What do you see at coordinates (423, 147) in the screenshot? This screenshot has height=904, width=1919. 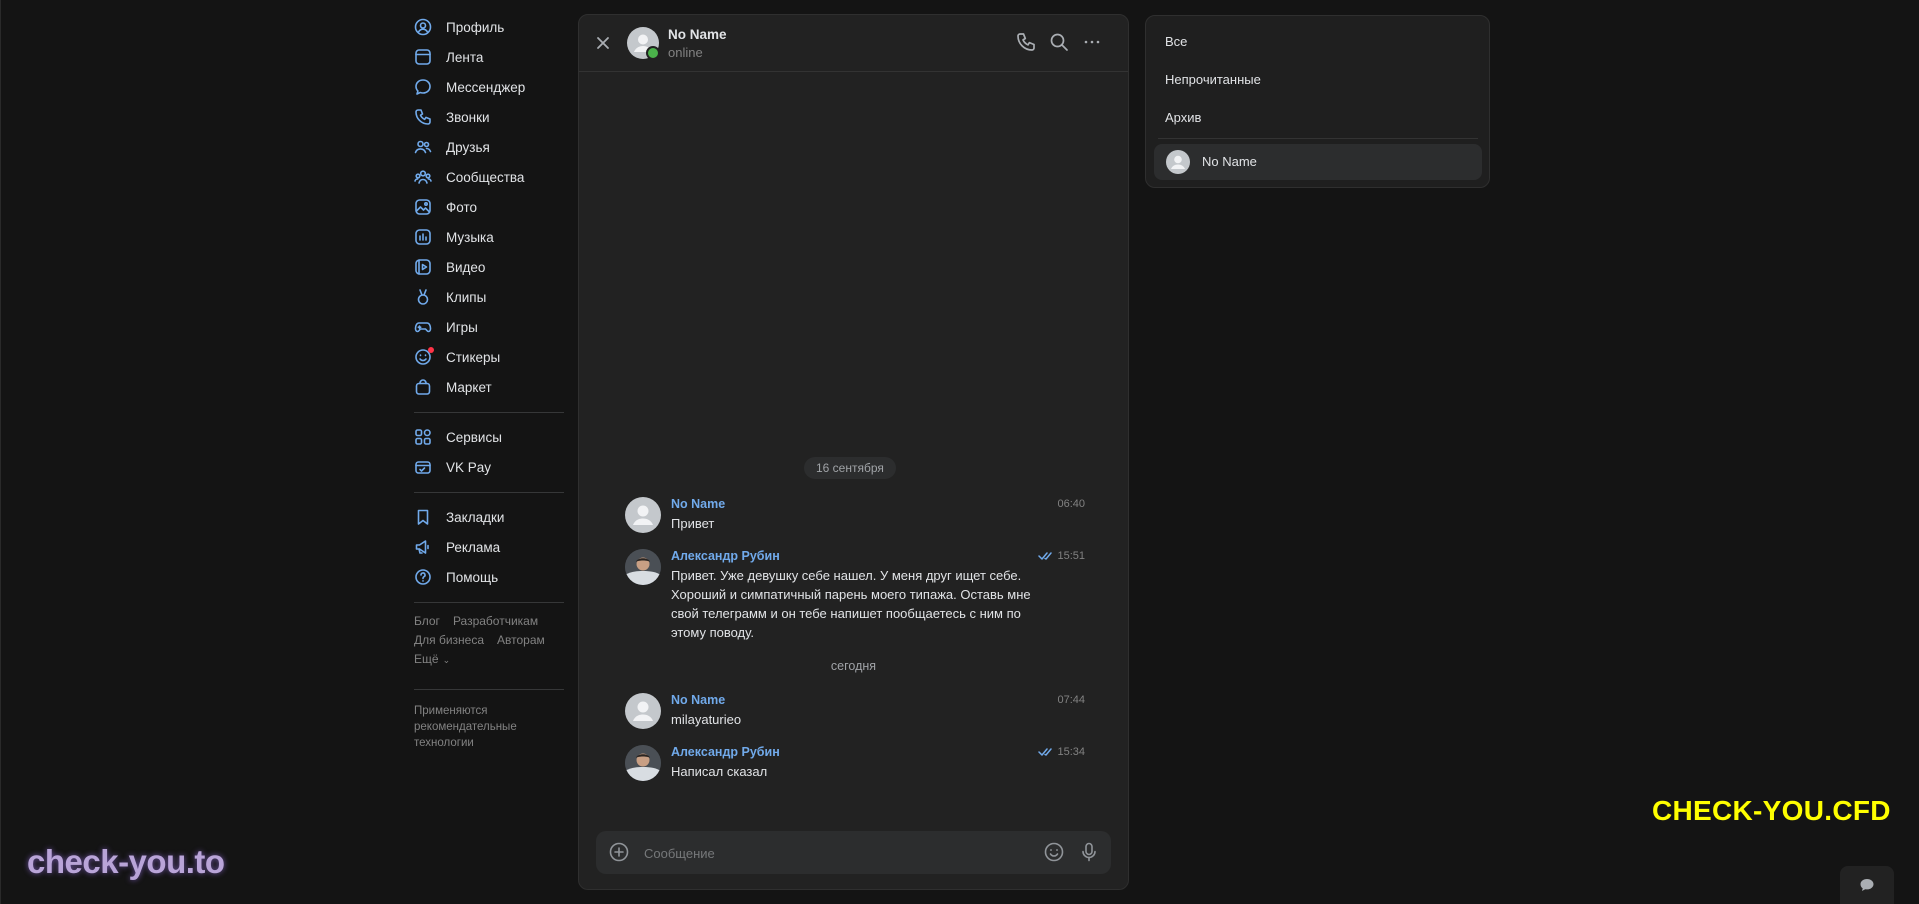 I see `friends-icon` at bounding box center [423, 147].